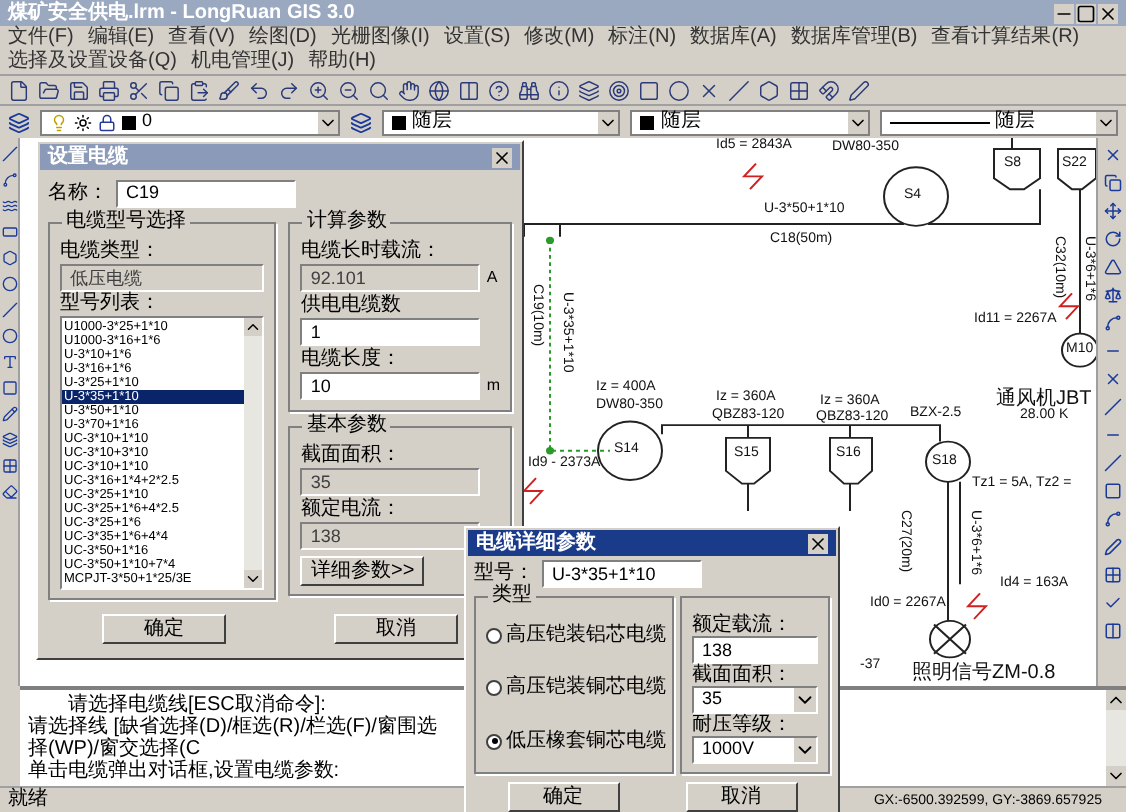 The height and width of the screenshot is (812, 1126). What do you see at coordinates (984, 674) in the screenshot?
I see `diagram-label: 照明信号ZM-0.8` at bounding box center [984, 674].